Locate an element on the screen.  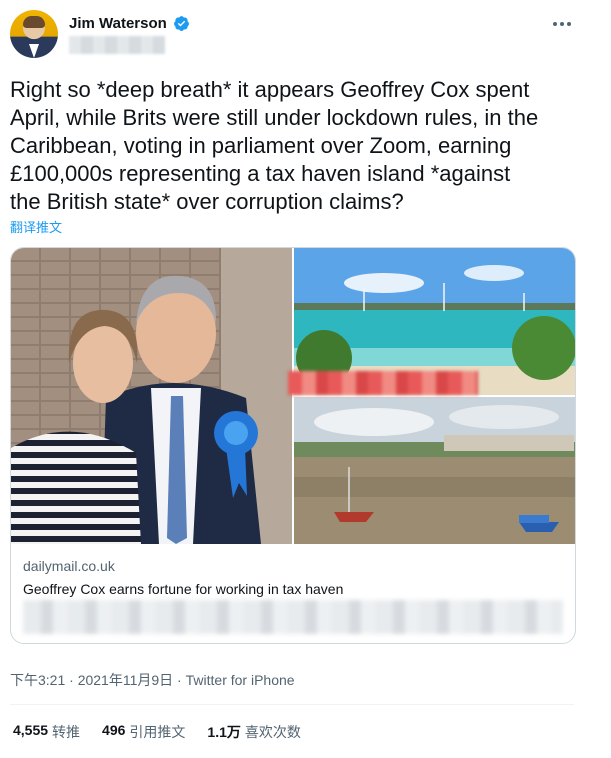
avatar is located at coordinates (34, 34).